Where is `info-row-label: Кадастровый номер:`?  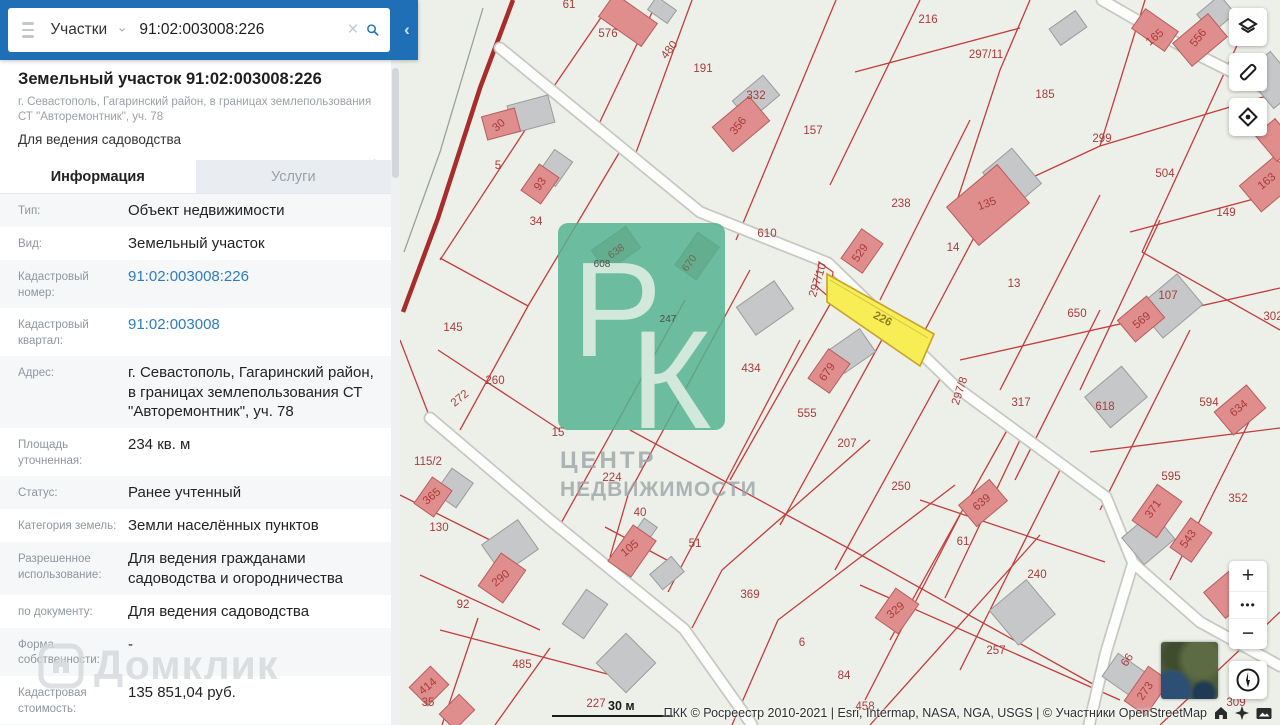 info-row-label: Кадастровый номер: is located at coordinates (53, 285).